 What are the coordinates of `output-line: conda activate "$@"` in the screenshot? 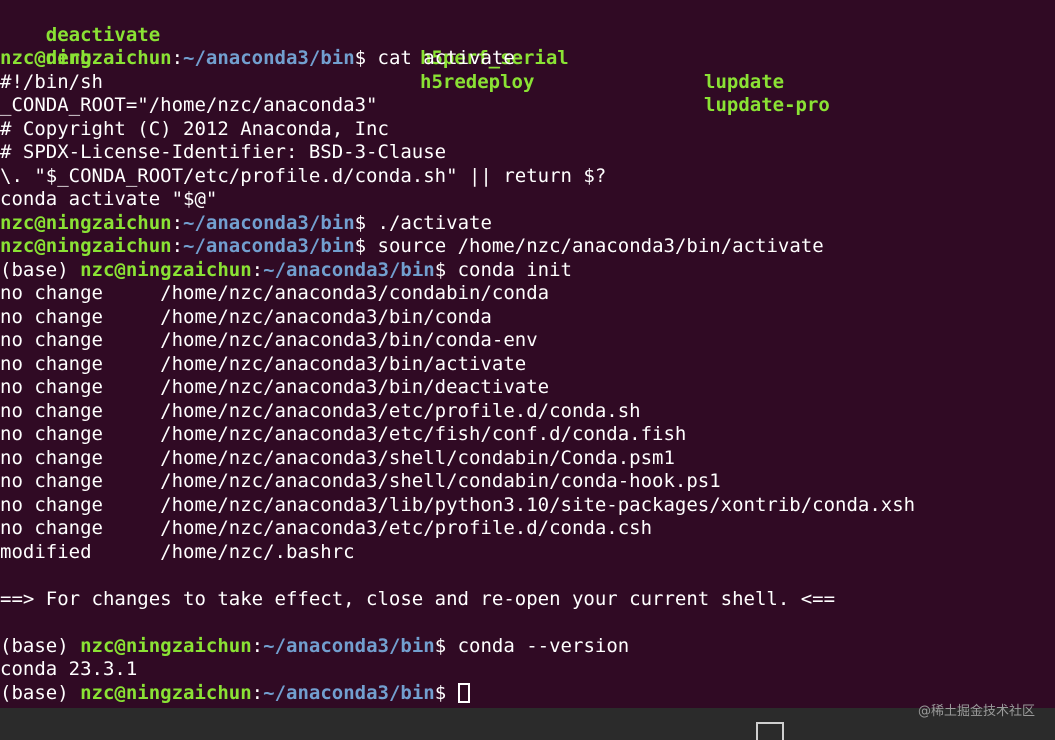 It's located at (109, 199).